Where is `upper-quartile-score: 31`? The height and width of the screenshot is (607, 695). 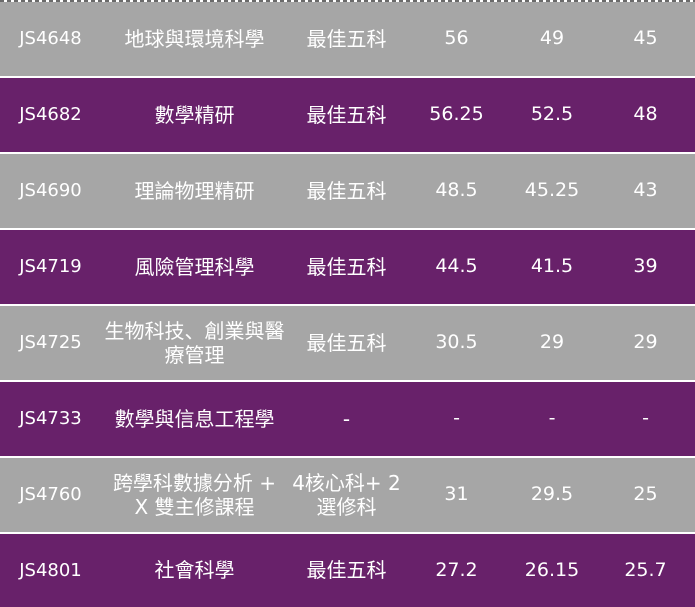
upper-quartile-score: 31 is located at coordinates (456, 495).